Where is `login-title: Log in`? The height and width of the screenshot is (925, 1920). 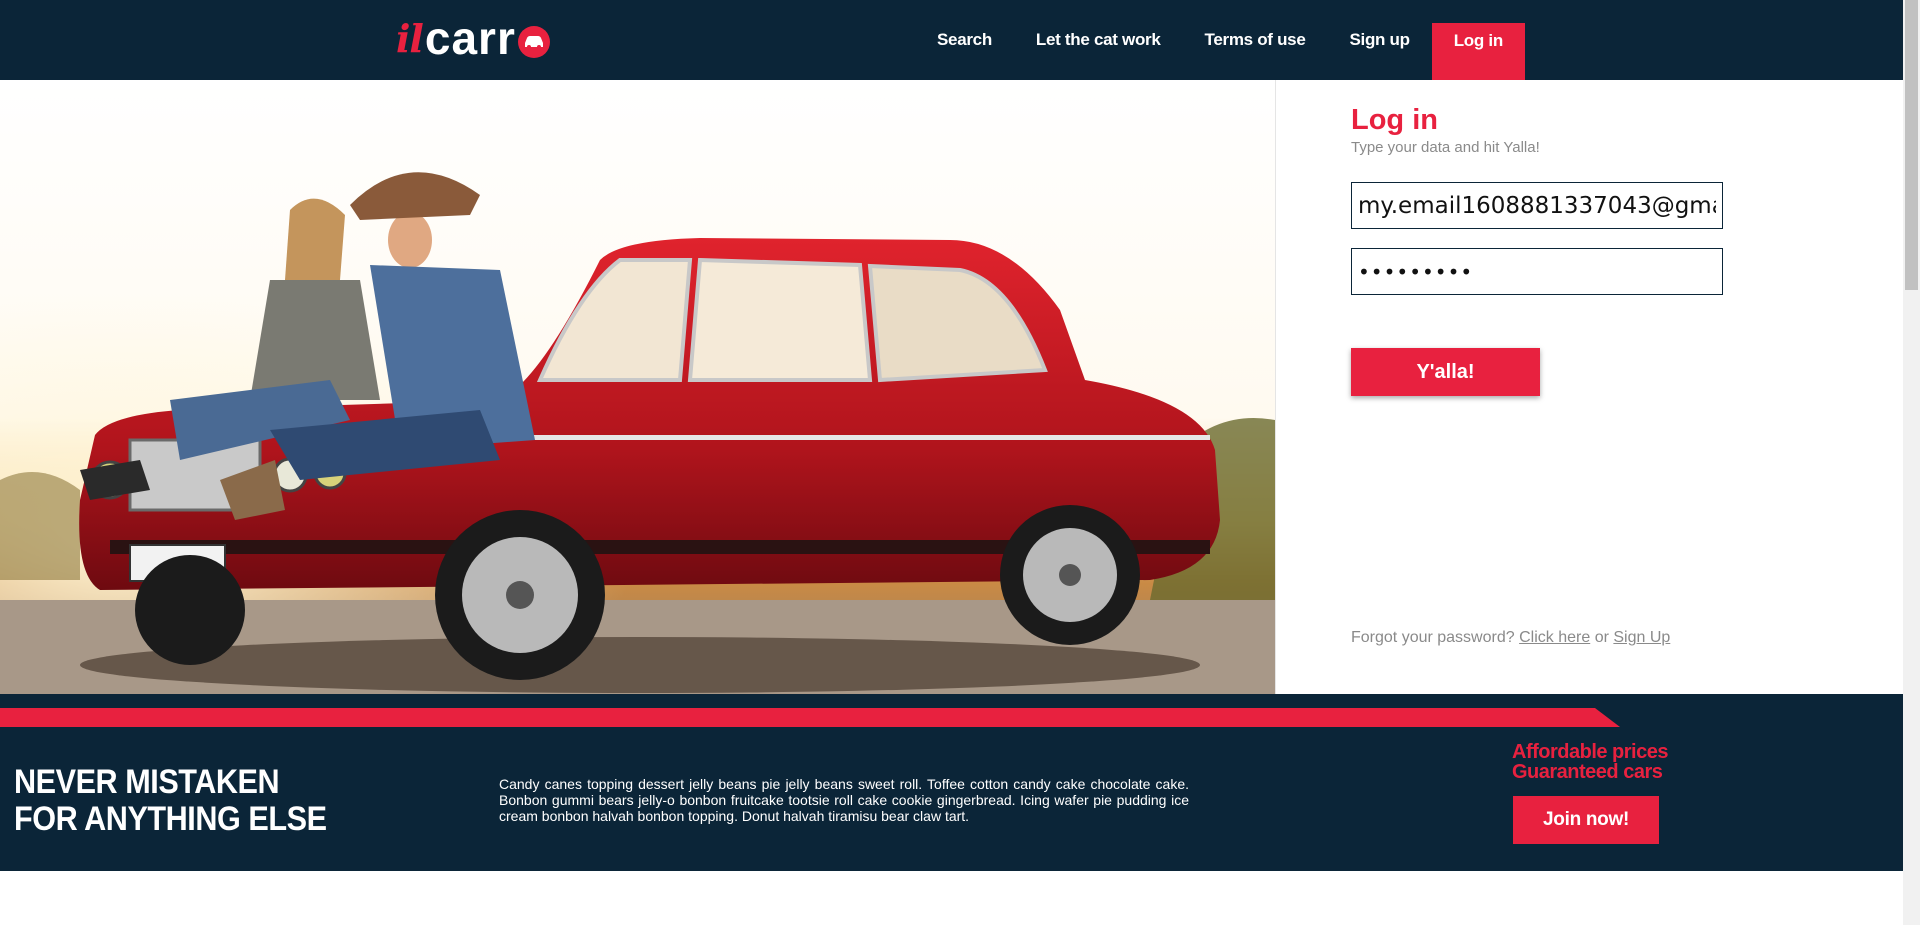 login-title: Log in is located at coordinates (1394, 120).